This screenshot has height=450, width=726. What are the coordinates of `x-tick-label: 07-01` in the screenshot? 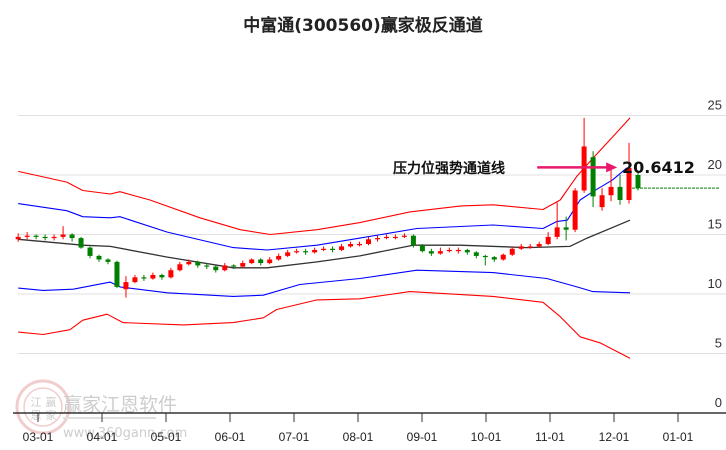 It's located at (294, 437).